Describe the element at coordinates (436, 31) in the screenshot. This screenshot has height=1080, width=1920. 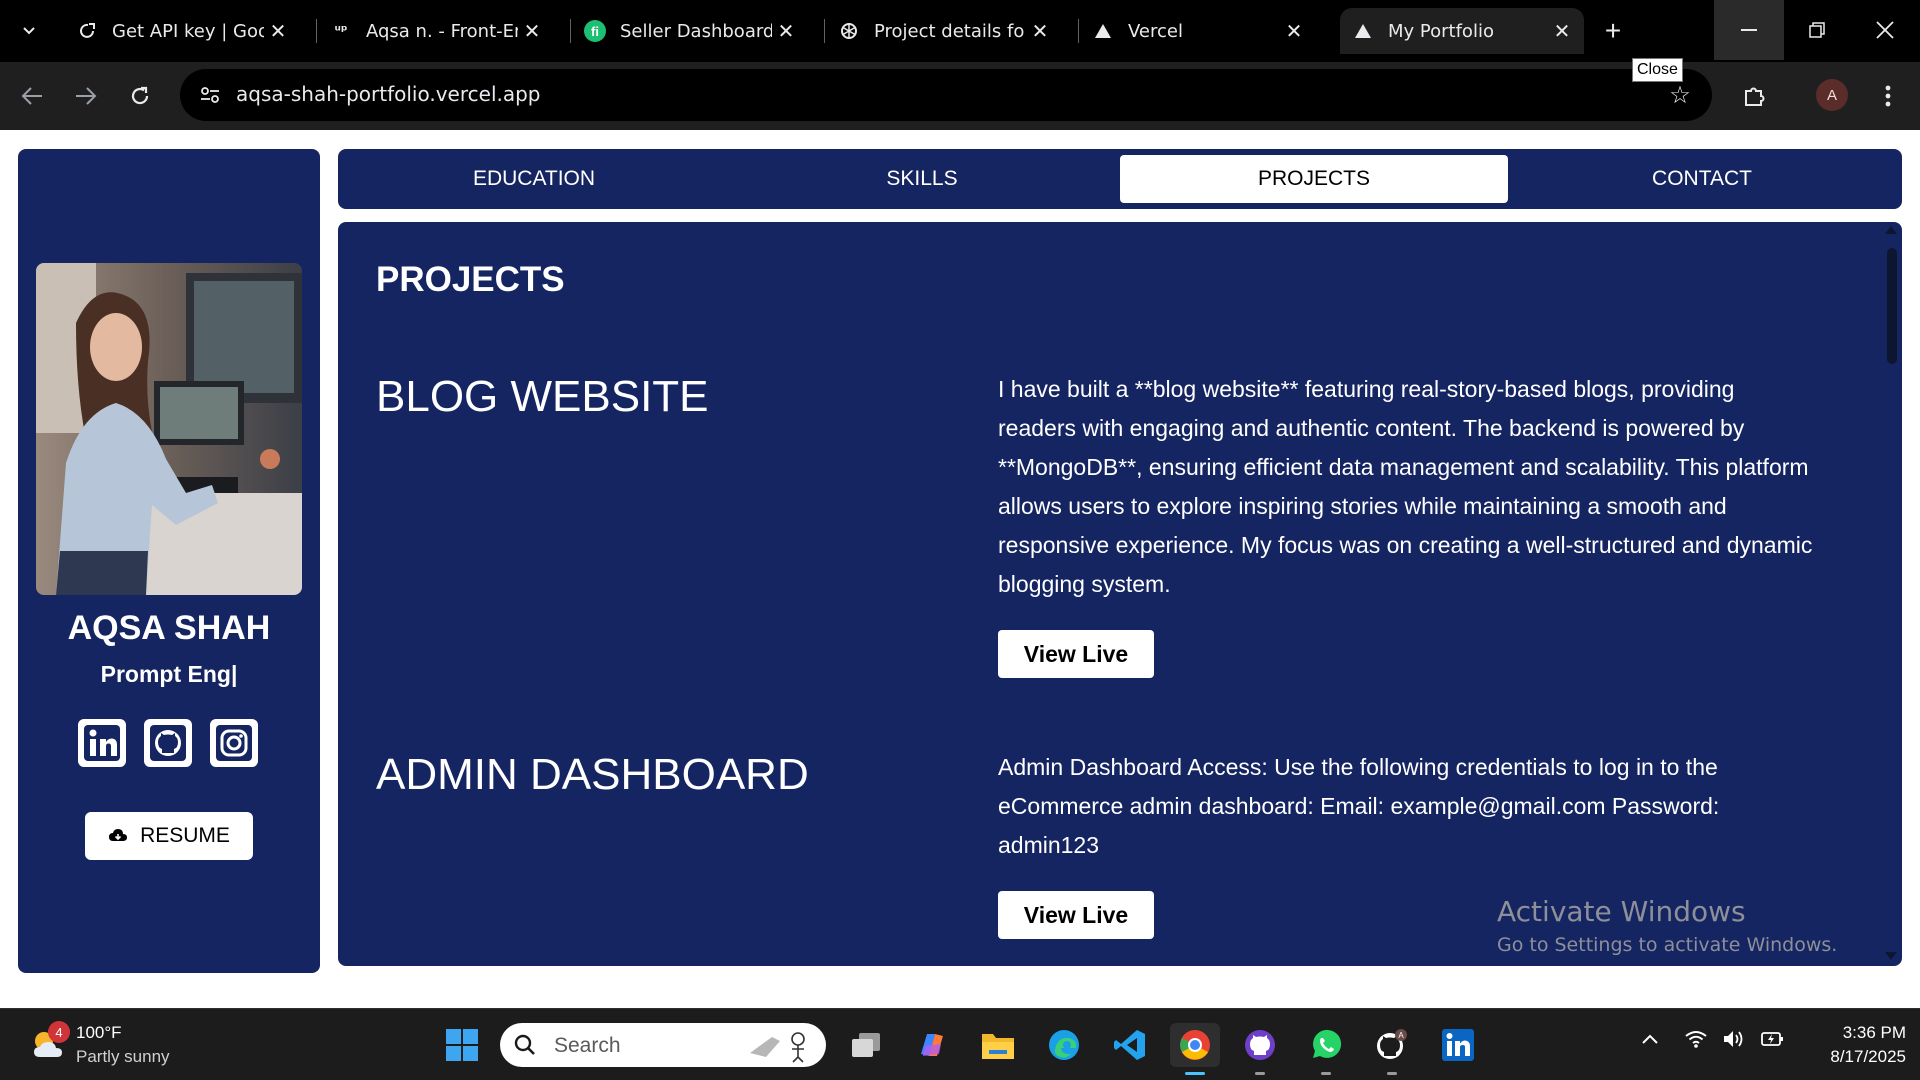
I see `tab-upwork: ᵘᵖ Aqsa n. - Front-Enc ✕` at that location.